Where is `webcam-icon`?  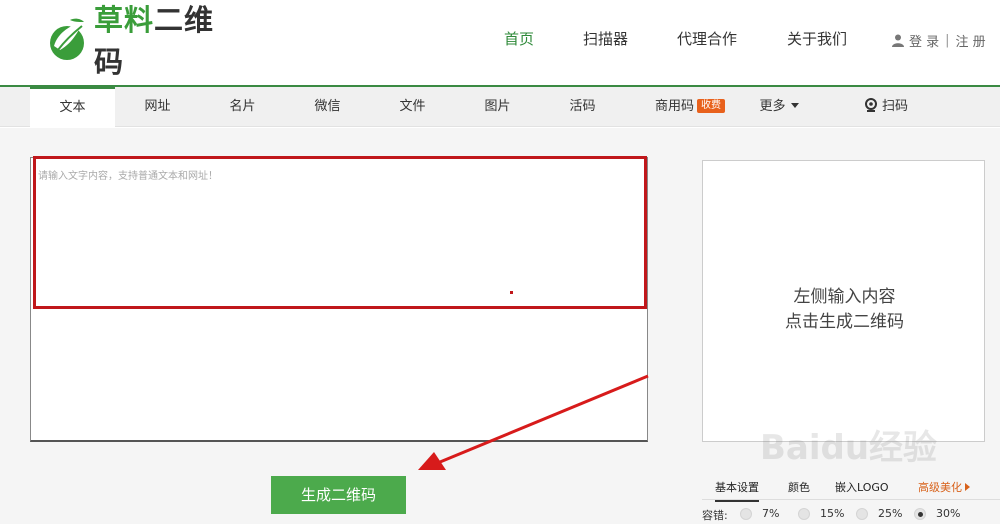 webcam-icon is located at coordinates (870, 105).